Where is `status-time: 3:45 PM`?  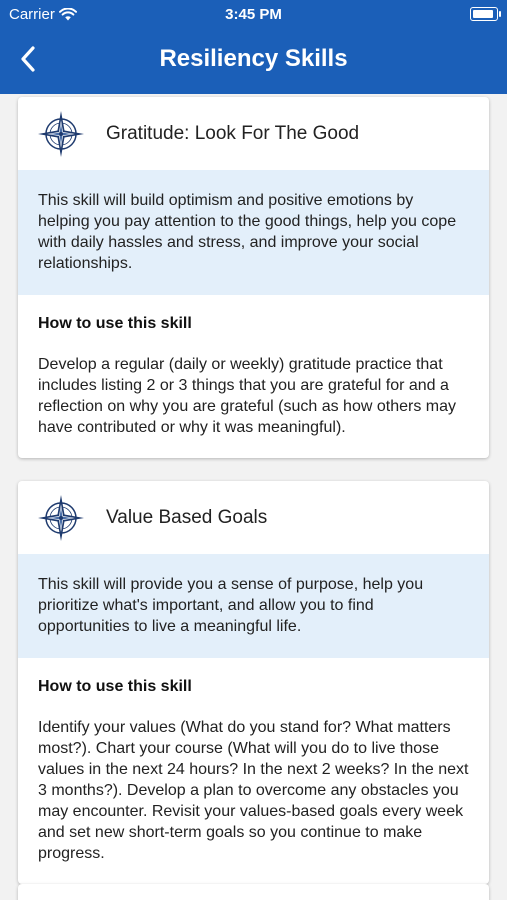
status-time: 3:45 PM is located at coordinates (253, 14).